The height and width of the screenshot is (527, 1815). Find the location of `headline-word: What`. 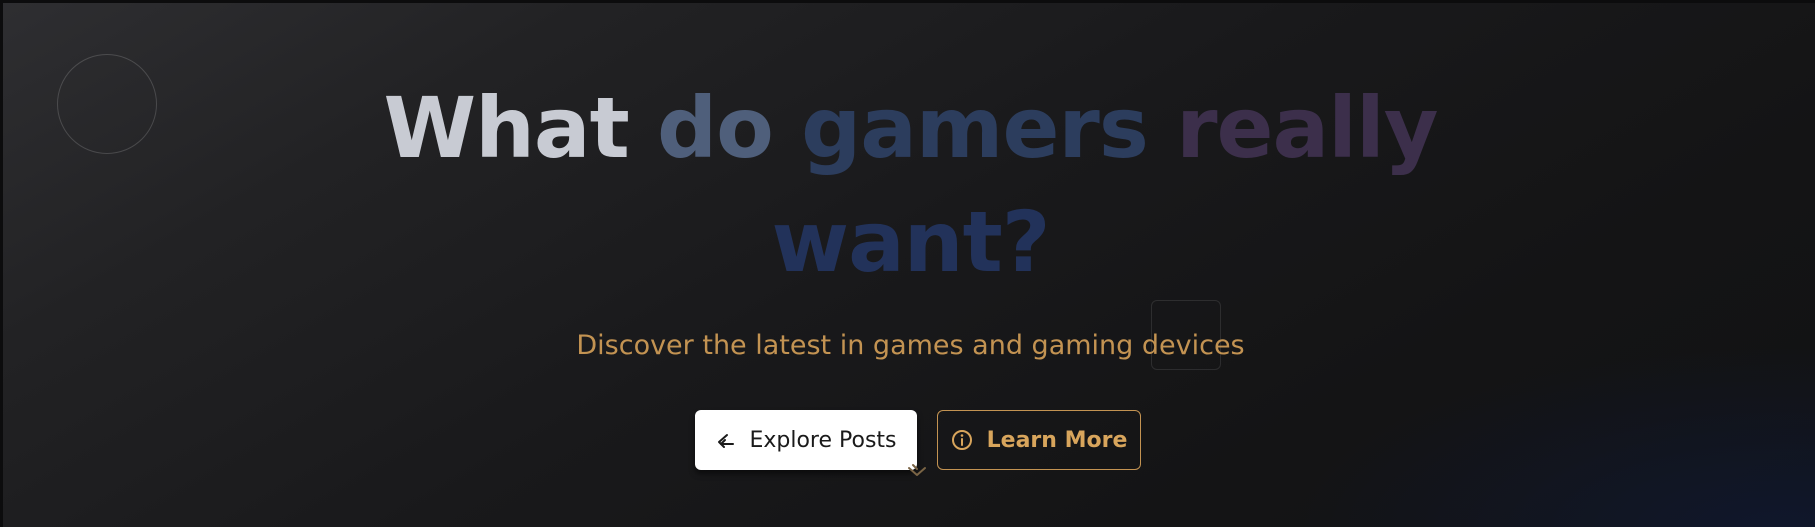

headline-word: What is located at coordinates (506, 128).